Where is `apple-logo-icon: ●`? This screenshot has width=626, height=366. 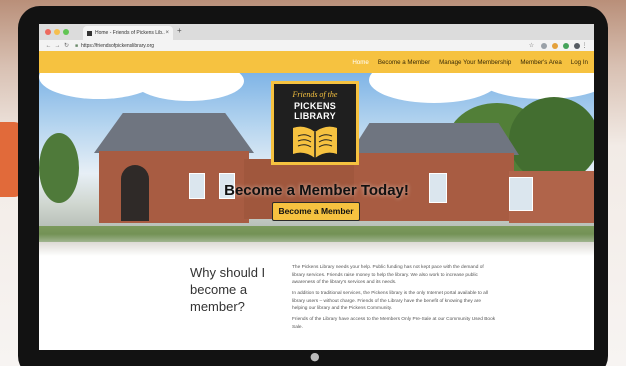
apple-logo-icon: ● is located at coordinates (315, 356).